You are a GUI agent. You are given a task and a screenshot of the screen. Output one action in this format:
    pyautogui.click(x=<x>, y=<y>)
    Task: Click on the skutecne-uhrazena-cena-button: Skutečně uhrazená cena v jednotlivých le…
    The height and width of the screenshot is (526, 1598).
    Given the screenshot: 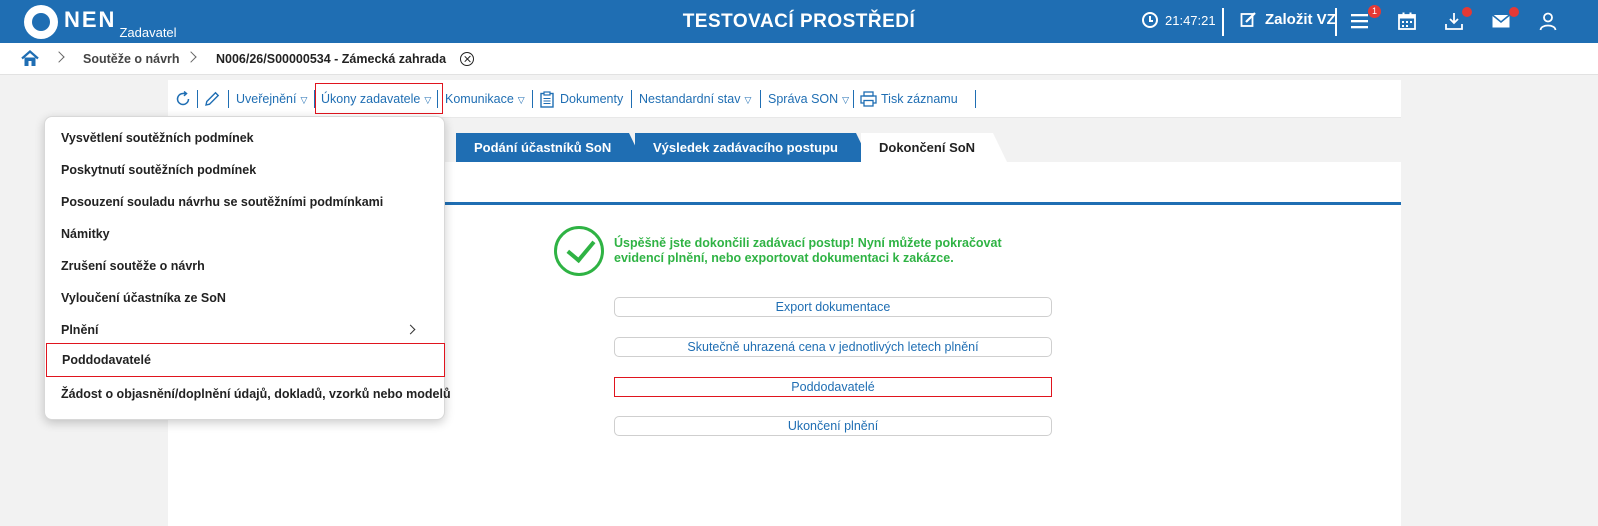 What is the action you would take?
    pyautogui.click(x=833, y=347)
    